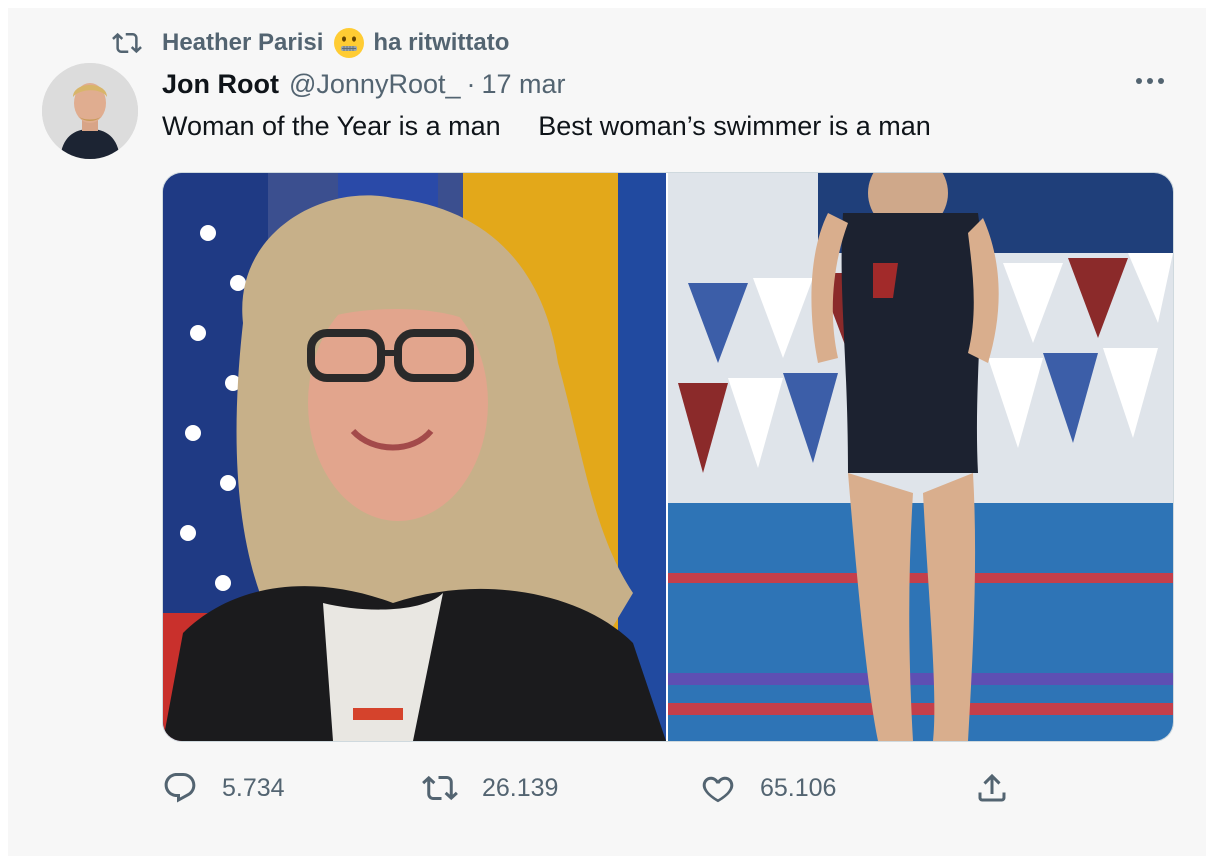 This screenshot has height=858, width=1230. I want to click on like-count: 65.106, so click(798, 787).